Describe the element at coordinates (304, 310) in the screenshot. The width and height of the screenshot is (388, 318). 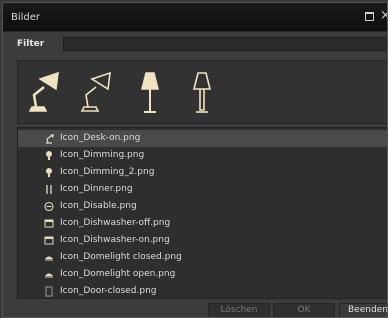
I see `ok-button: OK` at that location.